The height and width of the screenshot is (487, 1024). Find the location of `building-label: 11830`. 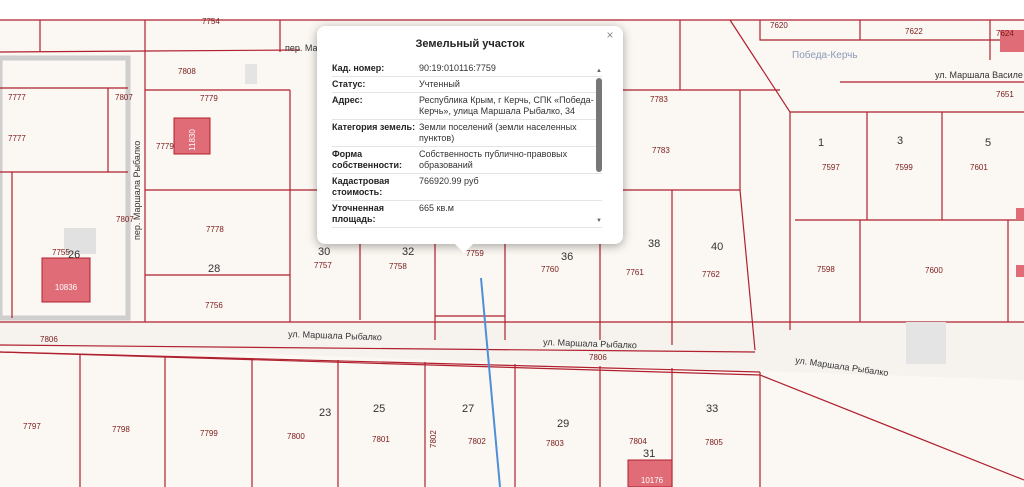

building-label: 11830 is located at coordinates (192, 140).